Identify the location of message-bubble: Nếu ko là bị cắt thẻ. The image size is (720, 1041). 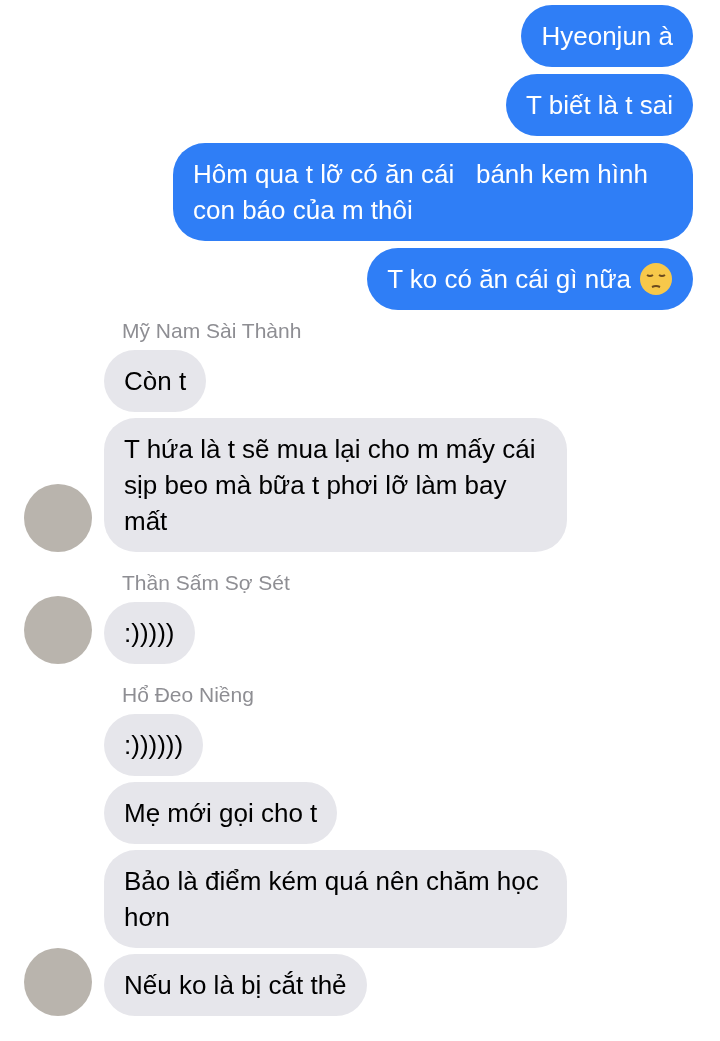
(235, 985).